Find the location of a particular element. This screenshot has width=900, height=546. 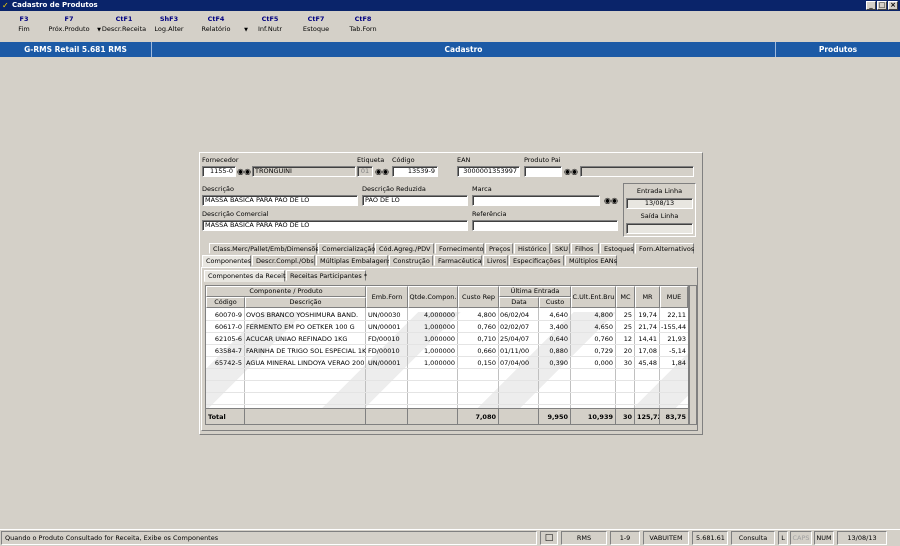

window-title-bar: ✓ Cadastro de Produtos _ □ × is located at coordinates (450, 5).